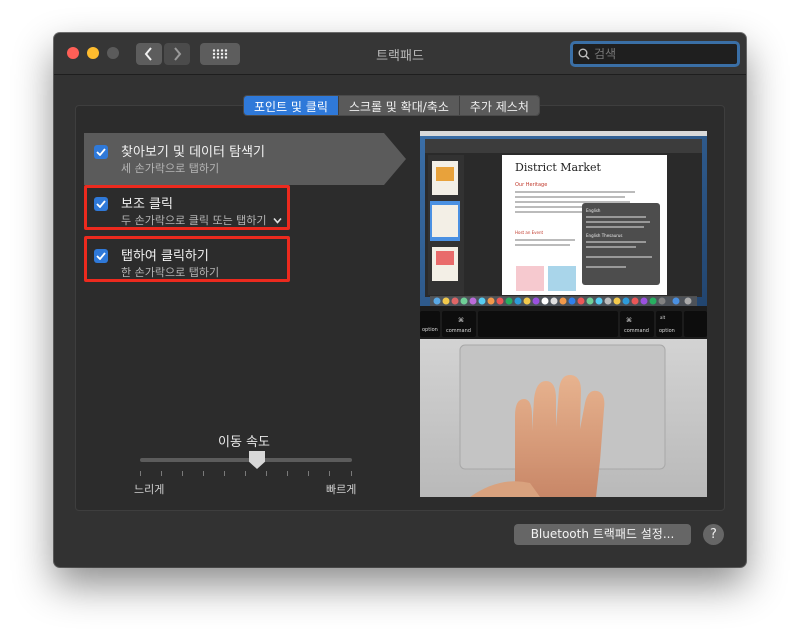 The width and height of the screenshot is (800, 639). Describe the element at coordinates (149, 489) in the screenshot. I see `slow-label: 느리게` at that location.